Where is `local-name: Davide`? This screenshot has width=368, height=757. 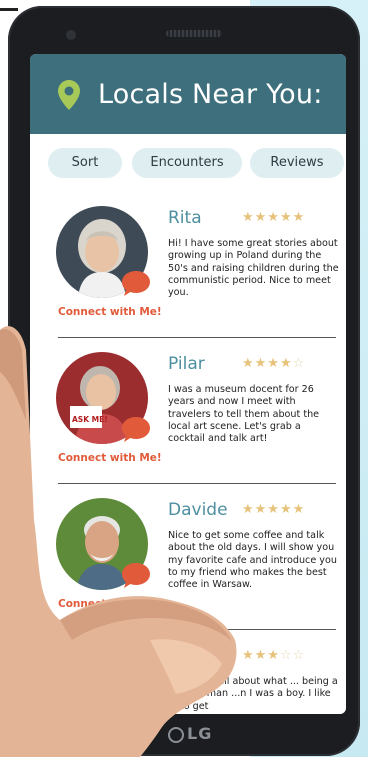 local-name: Davide is located at coordinates (198, 510).